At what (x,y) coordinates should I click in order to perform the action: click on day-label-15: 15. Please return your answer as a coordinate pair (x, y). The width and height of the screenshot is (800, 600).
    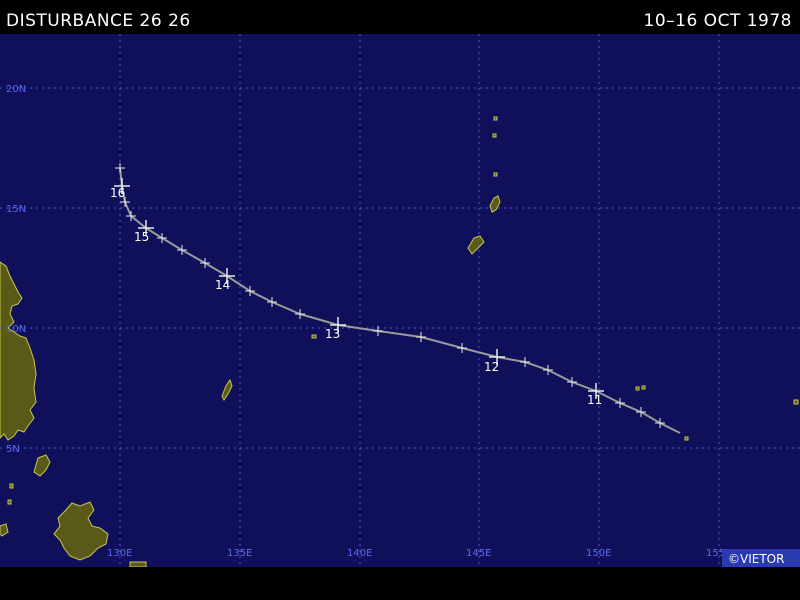
    Looking at the image, I should click on (141, 237).